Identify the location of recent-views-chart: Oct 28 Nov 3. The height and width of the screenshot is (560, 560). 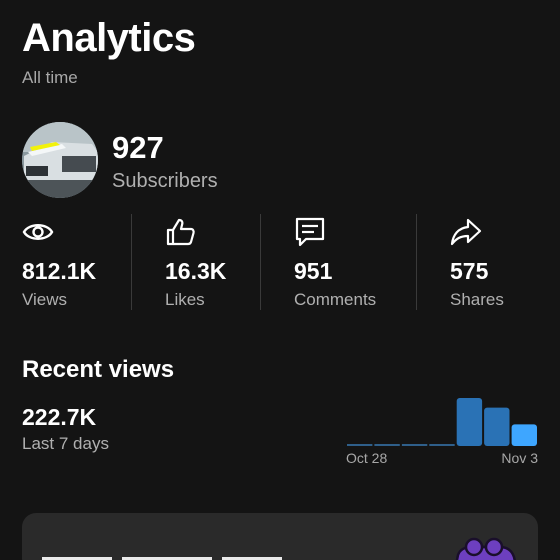
(442, 432).